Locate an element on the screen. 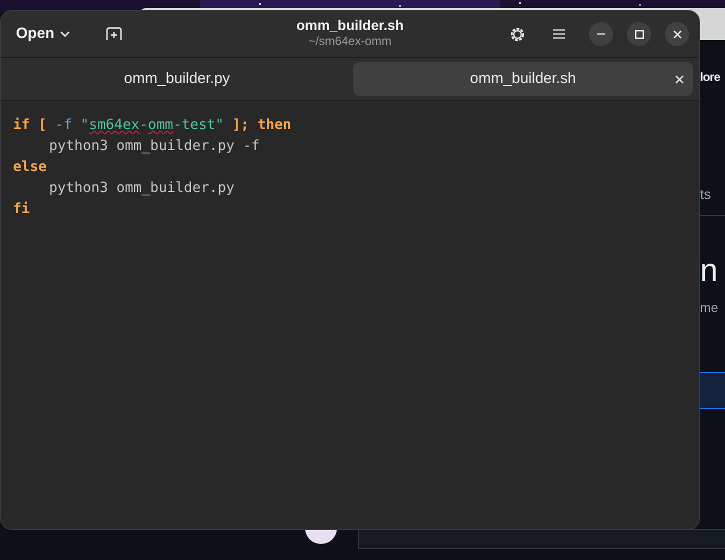 The width and height of the screenshot is (725, 560). page-text: n is located at coordinates (709, 270).